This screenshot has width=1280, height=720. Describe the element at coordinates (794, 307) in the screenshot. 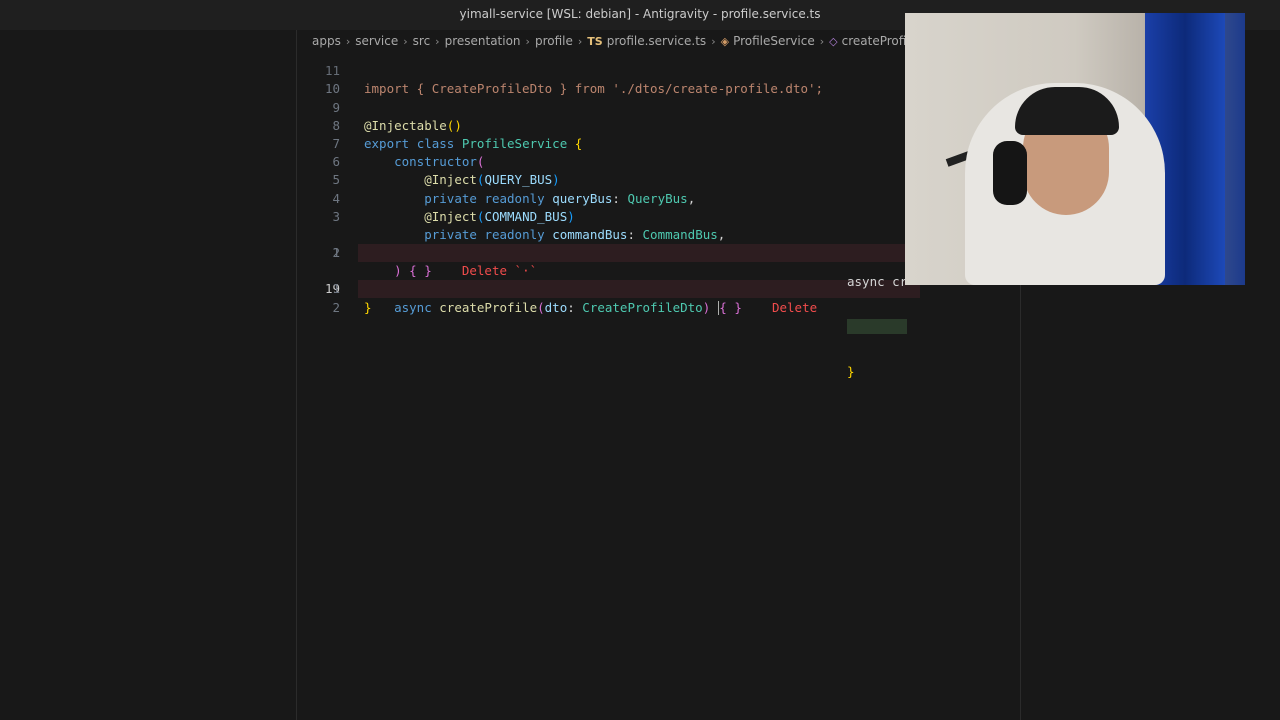

I see `delete-hint: Delete` at that location.